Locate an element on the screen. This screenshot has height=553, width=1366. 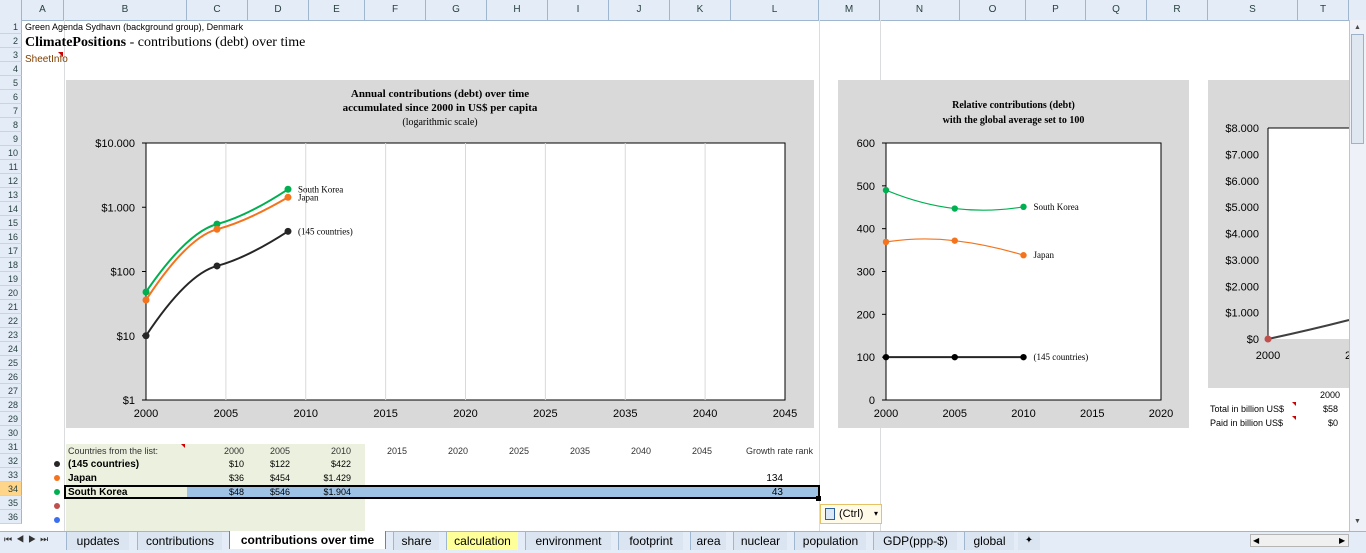
scroll-down-icon: ▼ is located at coordinates (1357, 522).